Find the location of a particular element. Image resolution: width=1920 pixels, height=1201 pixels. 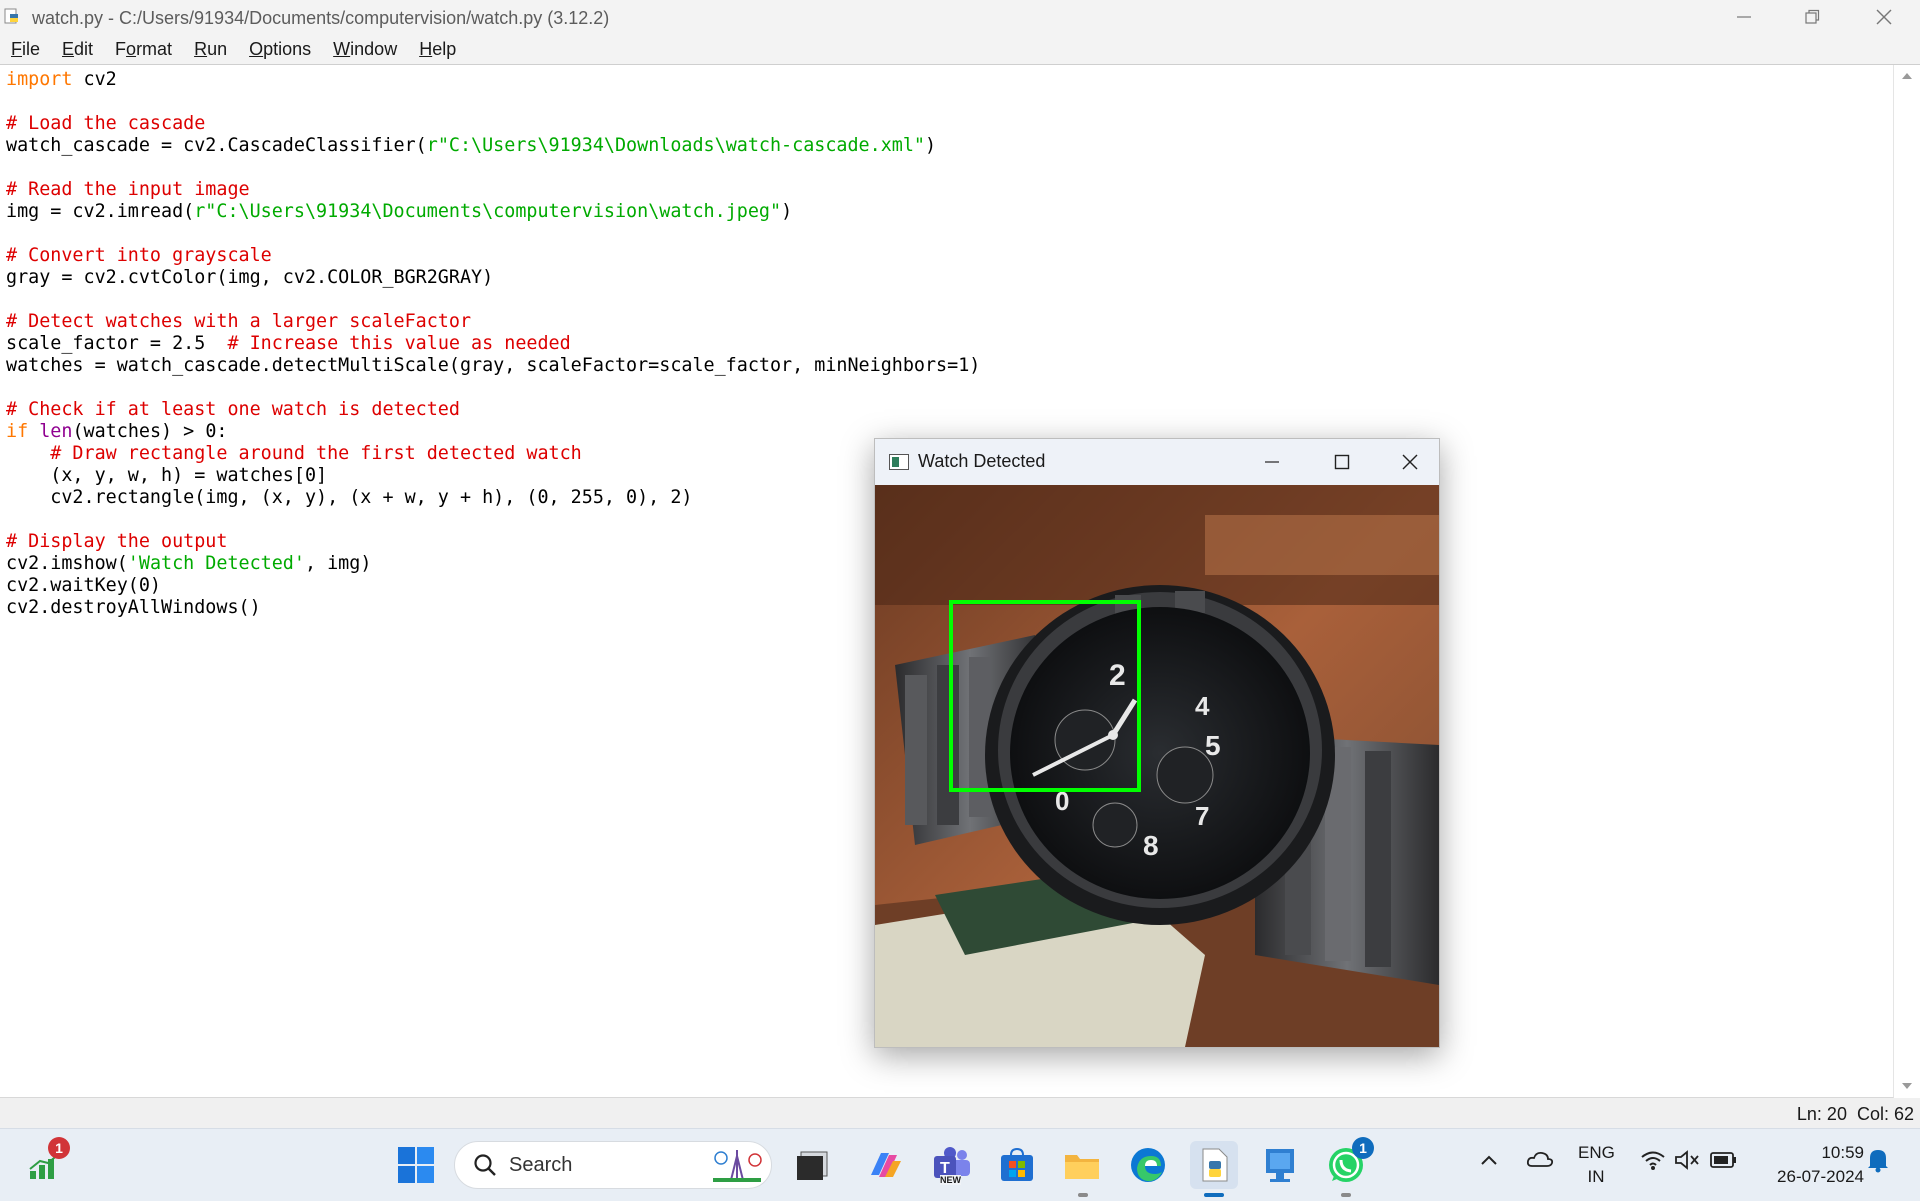

task-view-icon is located at coordinates (812, 1165).